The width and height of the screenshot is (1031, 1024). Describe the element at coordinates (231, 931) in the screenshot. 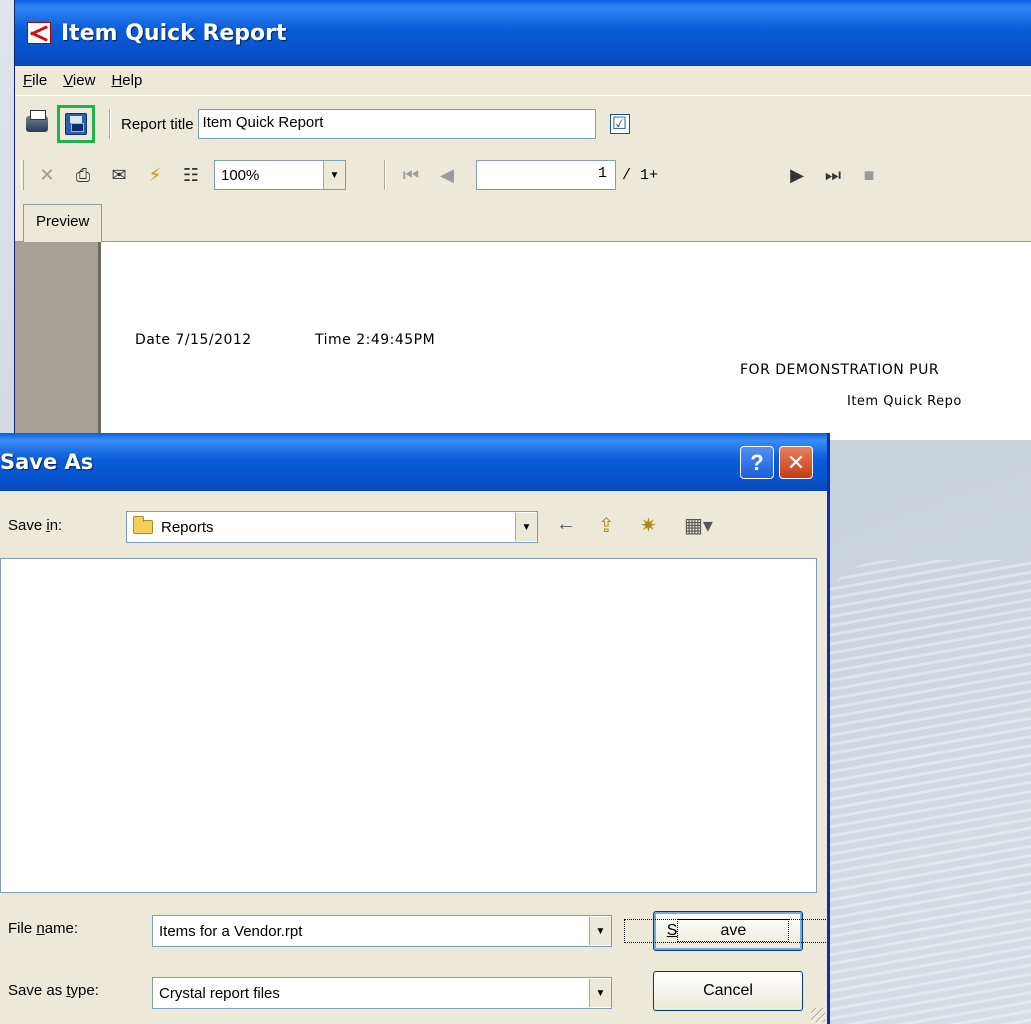

I see `file-name-value: Items for a Vendor.rpt` at that location.